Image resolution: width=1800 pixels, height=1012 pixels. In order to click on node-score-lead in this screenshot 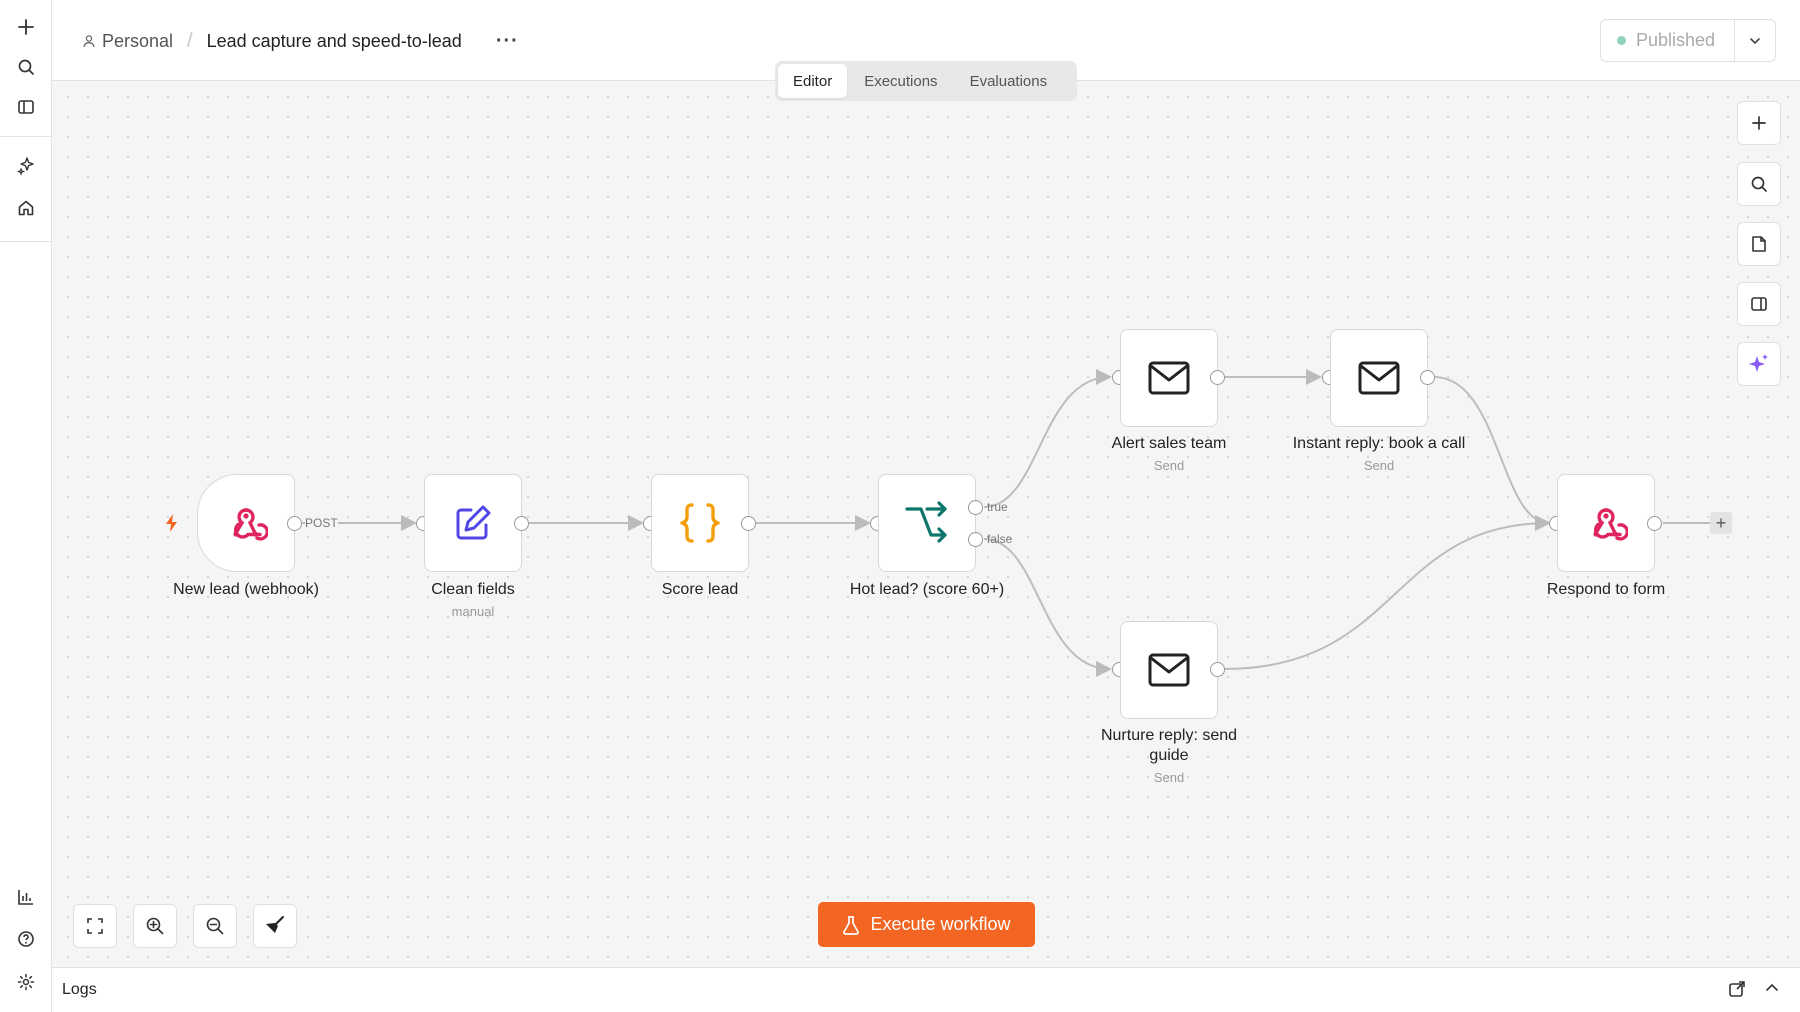, I will do `click(700, 523)`.